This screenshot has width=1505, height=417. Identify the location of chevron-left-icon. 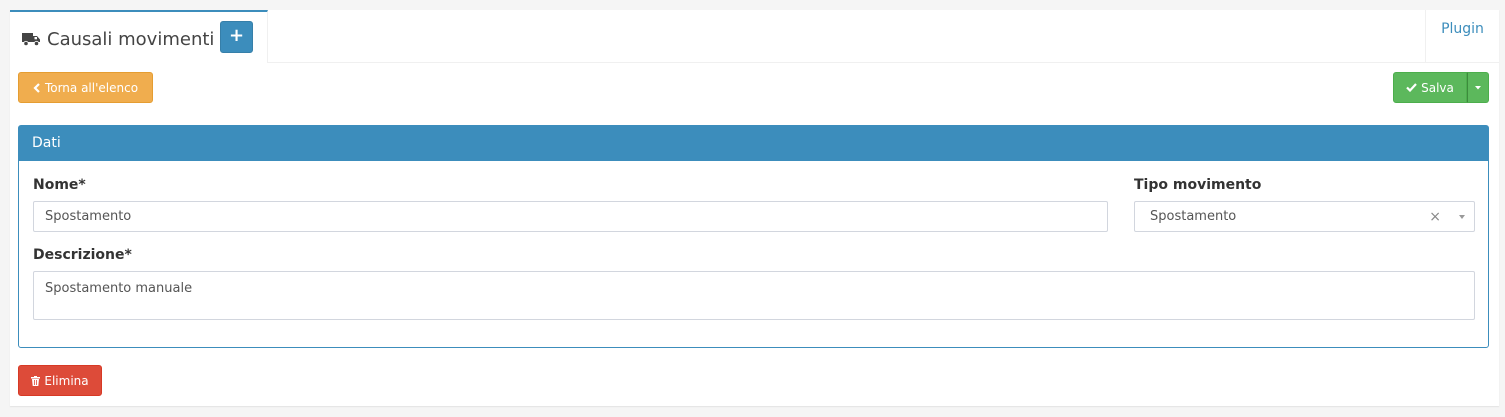
(36, 87).